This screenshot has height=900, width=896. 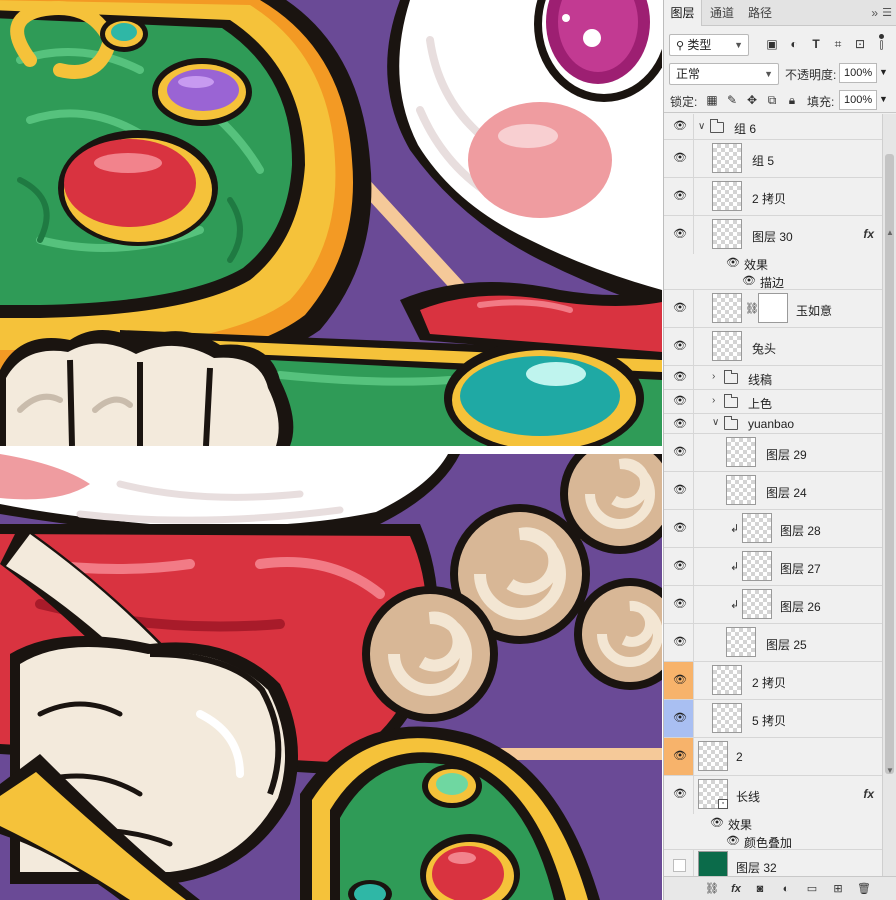 What do you see at coordinates (814, 311) in the screenshot?
I see `layer-name: 玉如意` at bounding box center [814, 311].